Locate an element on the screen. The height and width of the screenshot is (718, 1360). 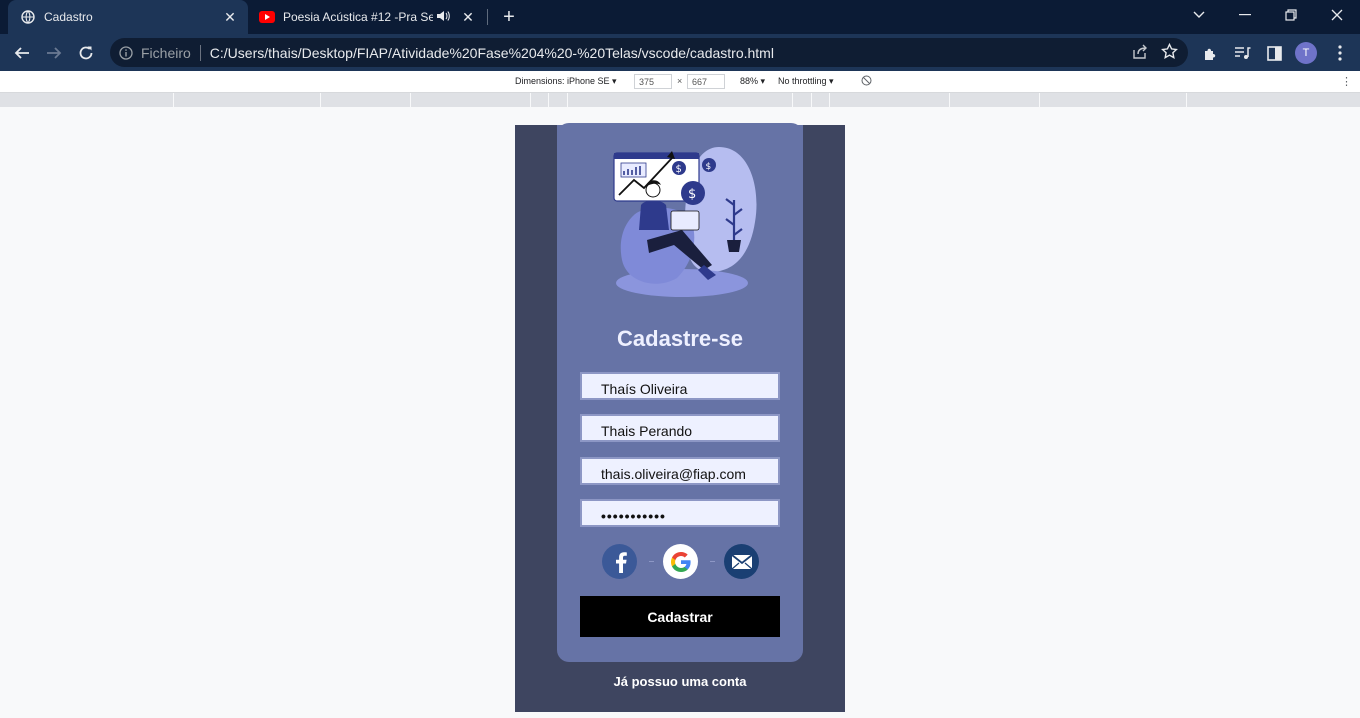
rotate-icon is located at coordinates (866, 81).